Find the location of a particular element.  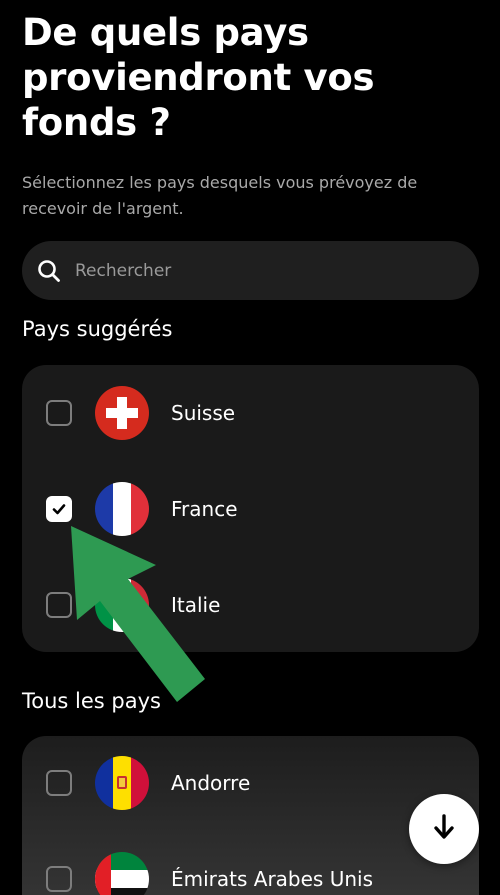

country-label: France is located at coordinates (204, 509).